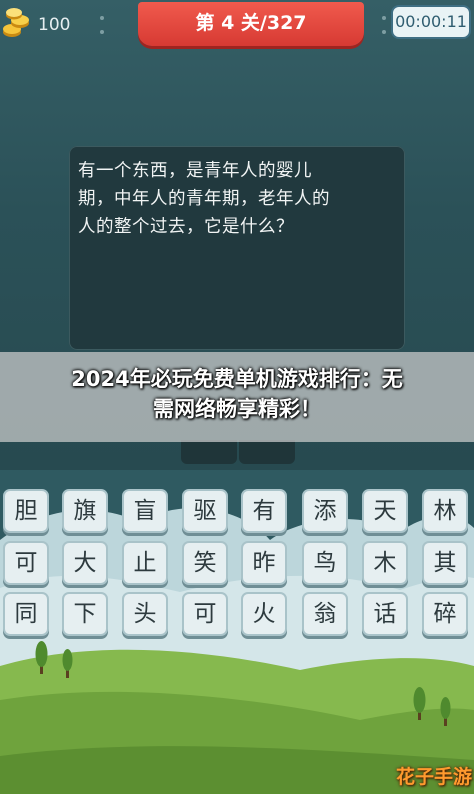  Describe the element at coordinates (385, 563) in the screenshot. I see `character-tile: 木` at that location.